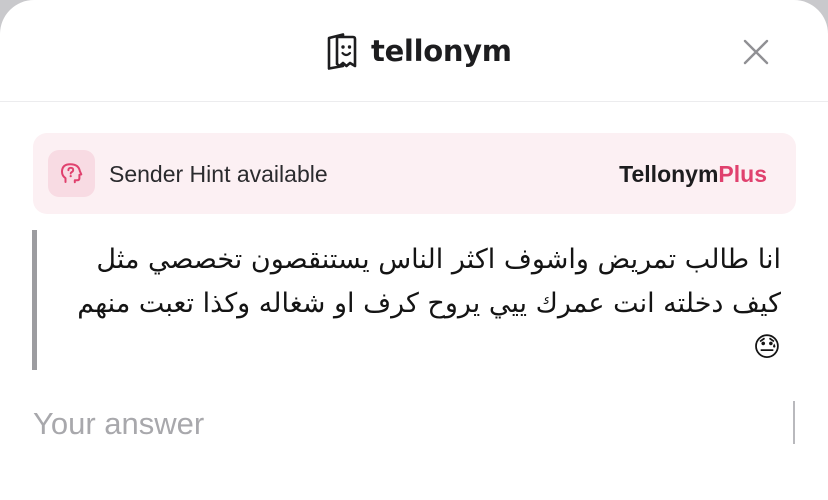  I want to click on sender-hint-banner: Sender Hint available TellonymPlus, so click(414, 173).